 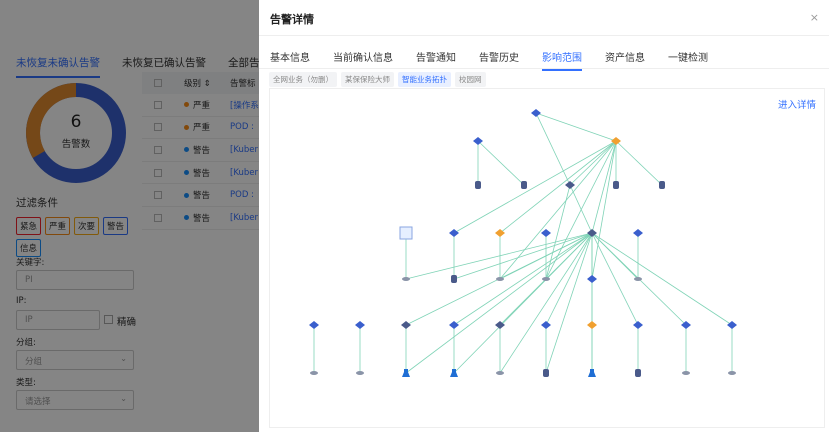 What do you see at coordinates (406, 233) in the screenshot?
I see `topology-node-box-icon` at bounding box center [406, 233].